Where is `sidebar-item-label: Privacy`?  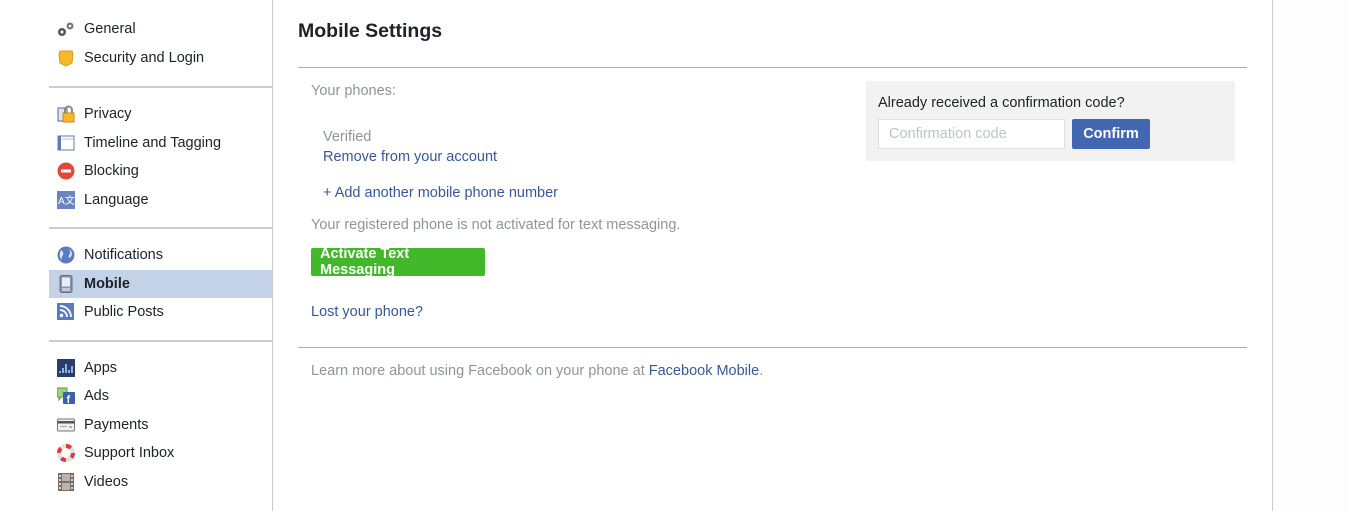 sidebar-item-label: Privacy is located at coordinates (108, 114).